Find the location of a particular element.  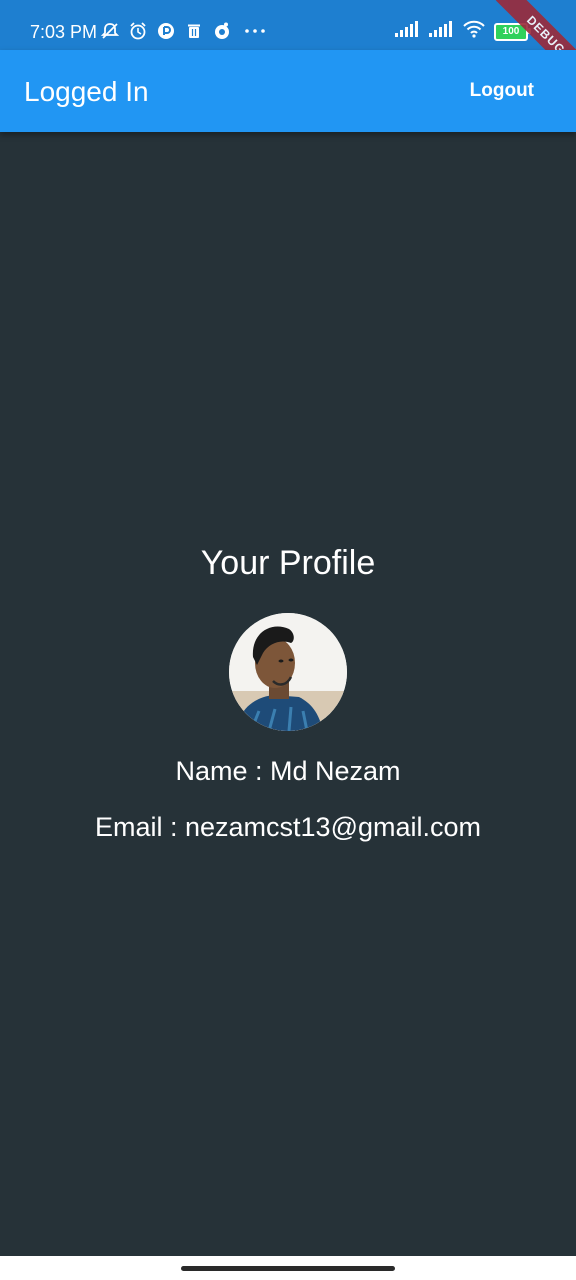

navigation-bar is located at coordinates (288, 1268).